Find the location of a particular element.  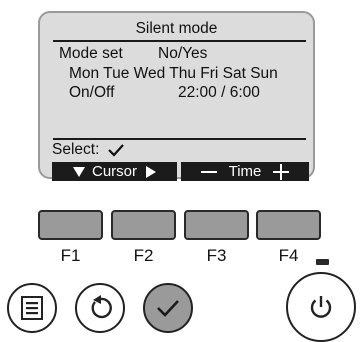

plus-icon is located at coordinates (281, 171).